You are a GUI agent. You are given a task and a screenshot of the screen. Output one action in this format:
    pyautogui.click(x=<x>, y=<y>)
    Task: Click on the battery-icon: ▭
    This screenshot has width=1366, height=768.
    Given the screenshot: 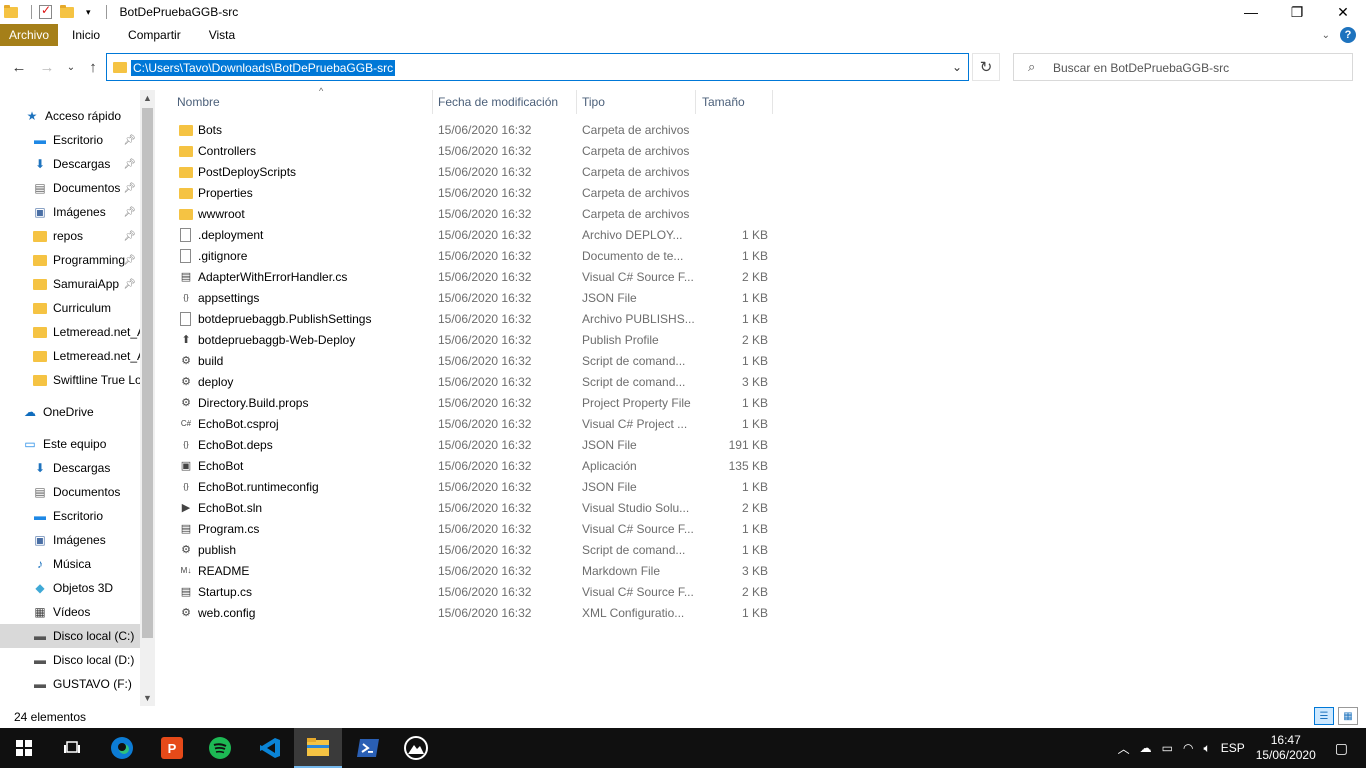 What is the action you would take?
    pyautogui.click(x=1167, y=748)
    